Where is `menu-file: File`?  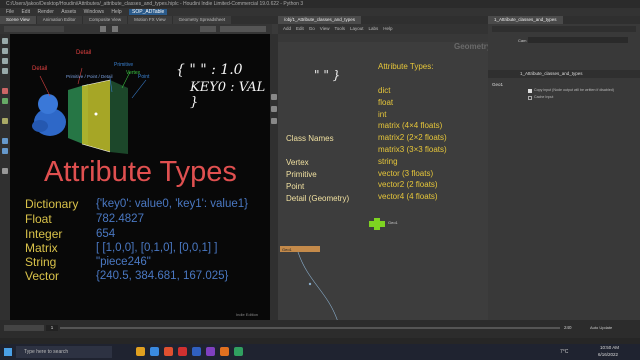
menu-file: File is located at coordinates (10, 12).